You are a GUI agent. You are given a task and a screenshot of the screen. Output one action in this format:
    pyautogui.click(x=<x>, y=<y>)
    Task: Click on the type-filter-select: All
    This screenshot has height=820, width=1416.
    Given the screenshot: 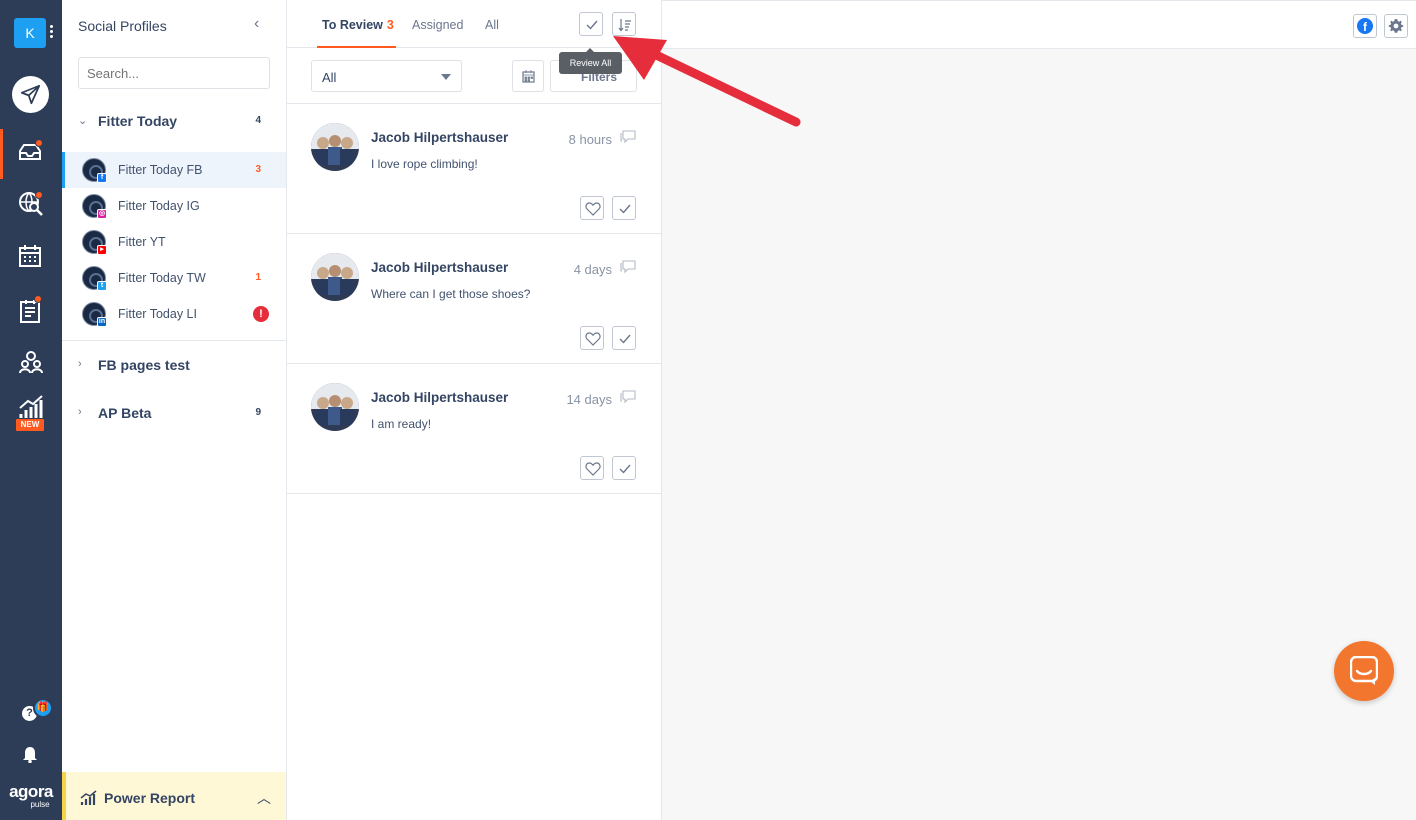 What is the action you would take?
    pyautogui.click(x=386, y=76)
    